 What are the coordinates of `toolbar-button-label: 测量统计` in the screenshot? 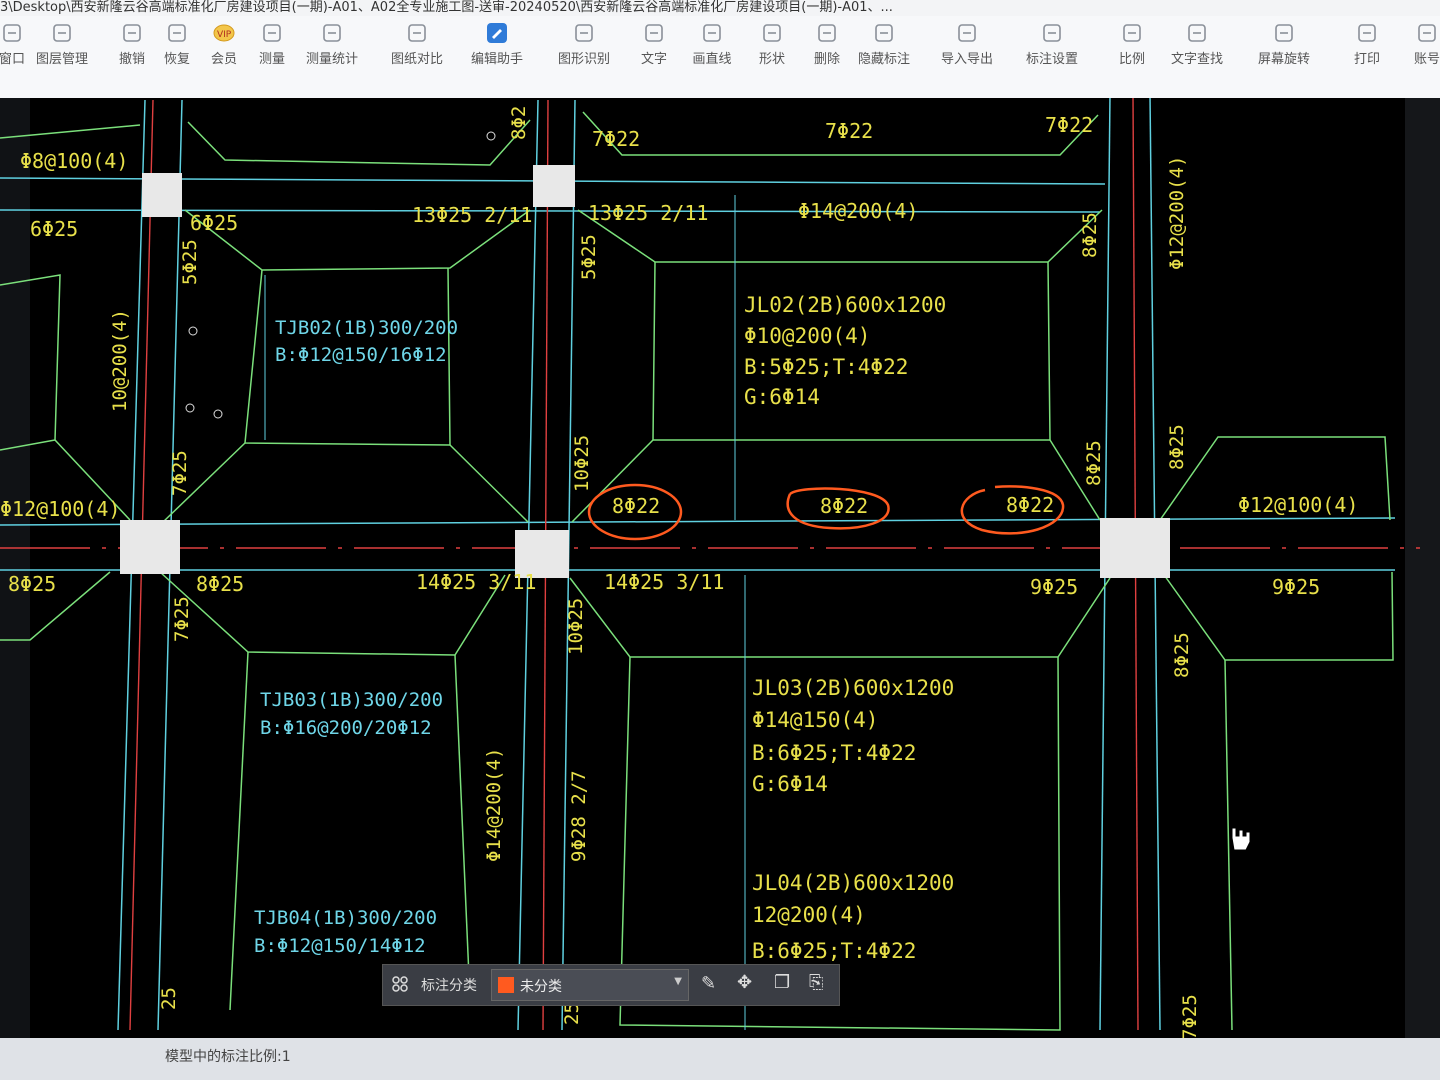 It's located at (331, 59).